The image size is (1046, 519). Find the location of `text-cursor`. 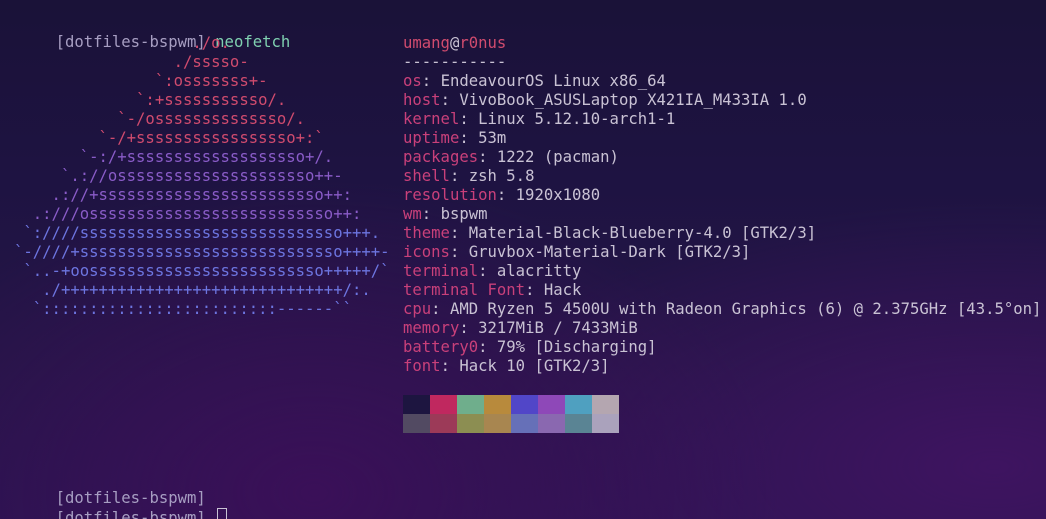

text-cursor is located at coordinates (222, 513).